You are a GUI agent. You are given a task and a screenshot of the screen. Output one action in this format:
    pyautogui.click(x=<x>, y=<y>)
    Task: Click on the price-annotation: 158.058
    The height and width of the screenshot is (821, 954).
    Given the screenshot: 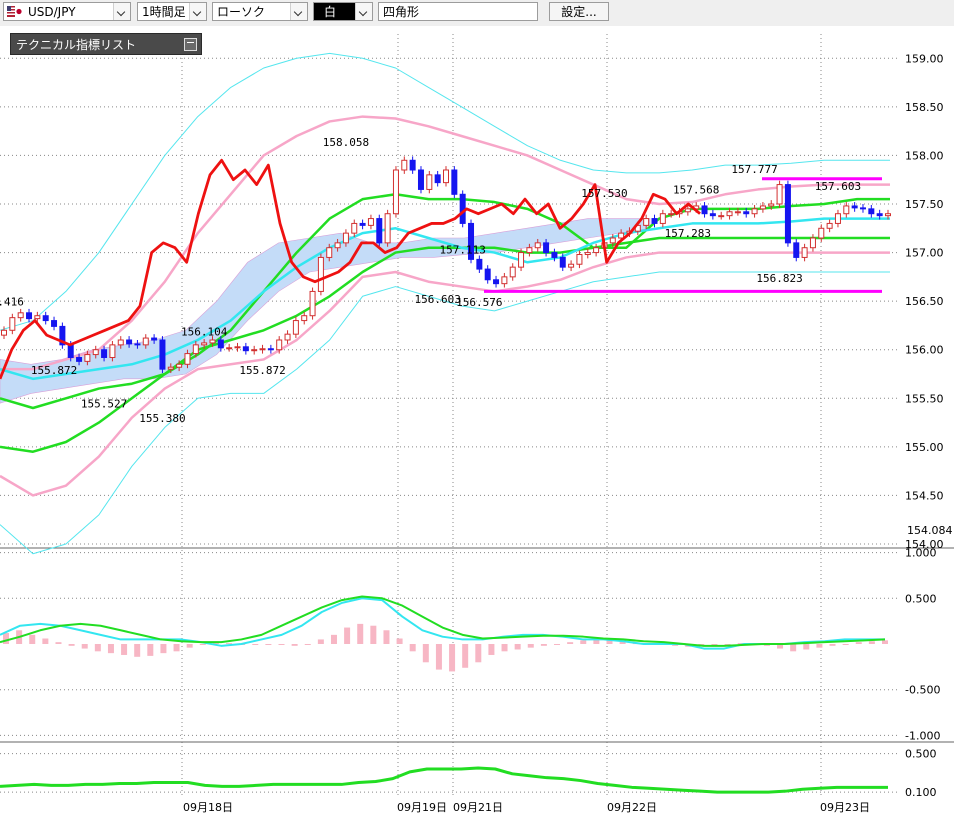 What is the action you would take?
    pyautogui.click(x=346, y=142)
    